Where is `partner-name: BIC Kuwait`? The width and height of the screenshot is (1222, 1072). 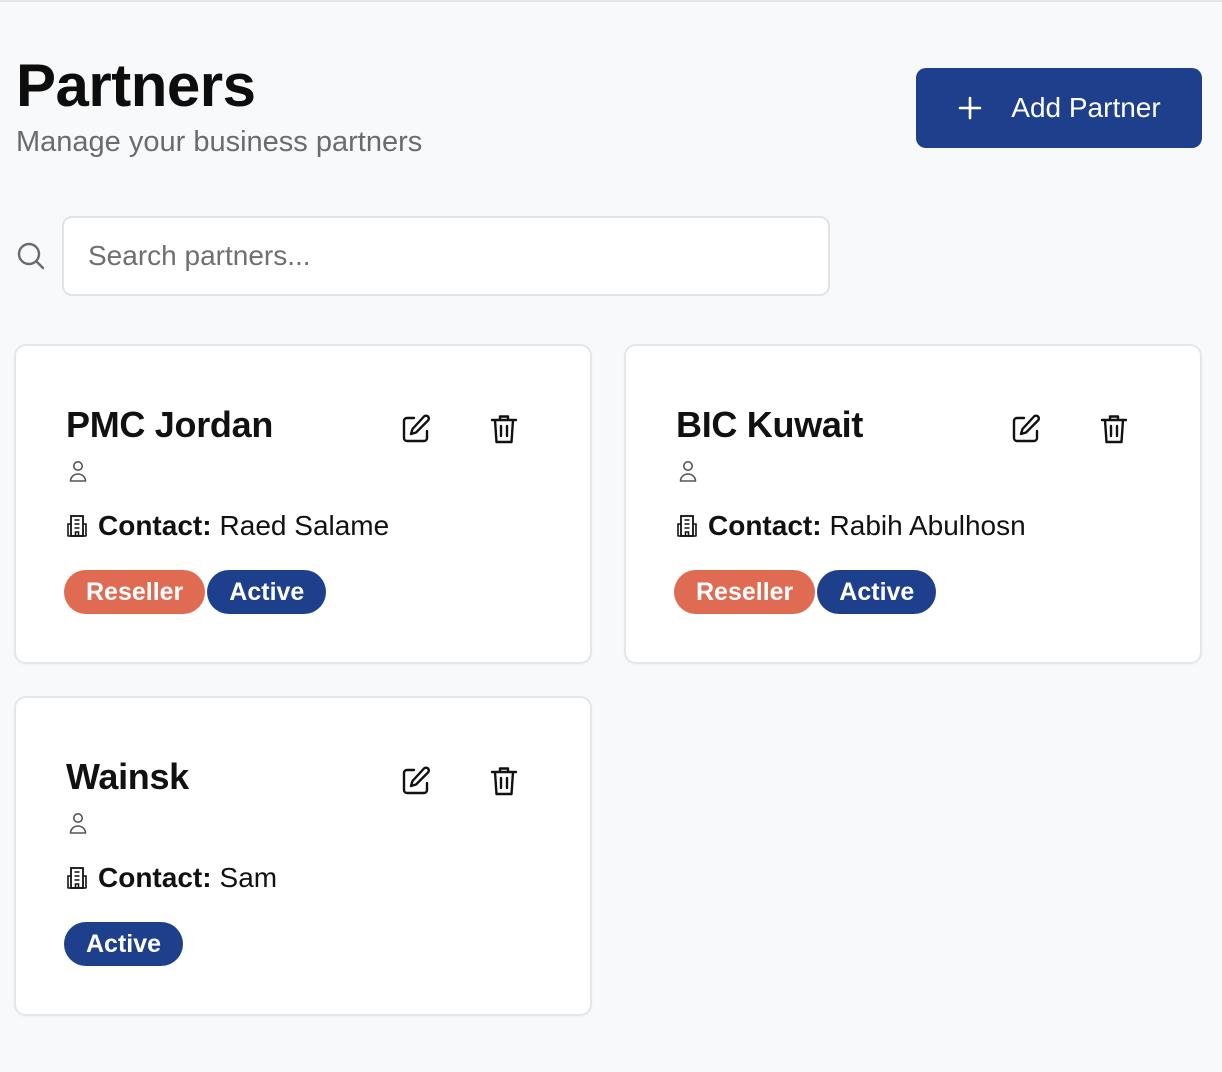 partner-name: BIC Kuwait is located at coordinates (770, 424).